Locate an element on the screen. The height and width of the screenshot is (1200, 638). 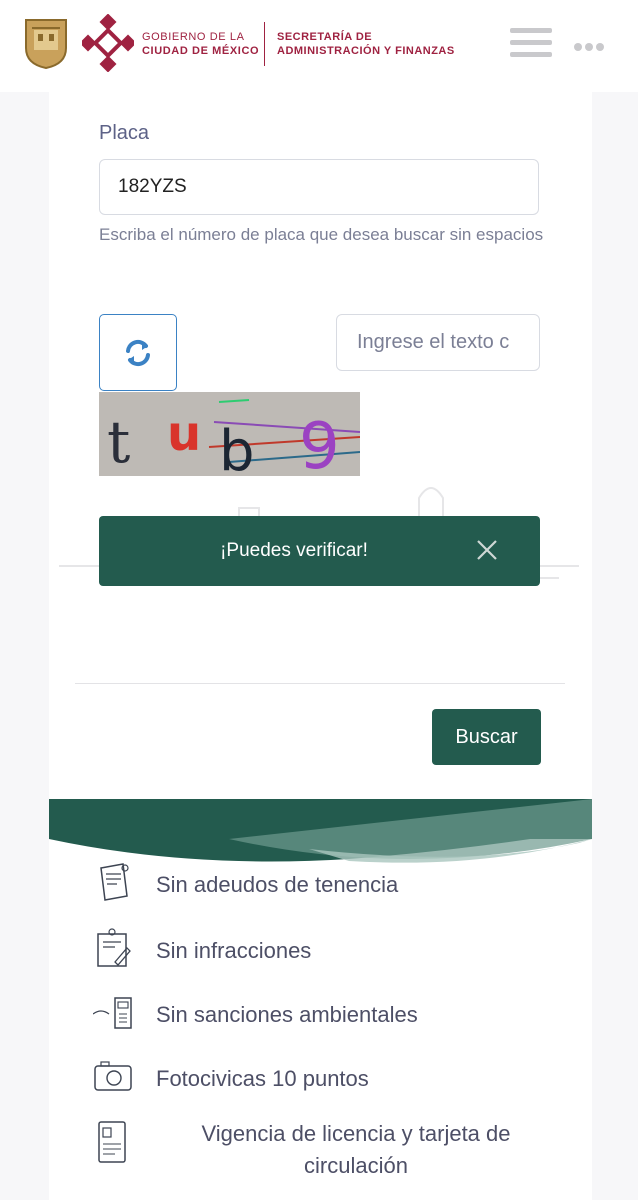
form-divider is located at coordinates (320, 683).